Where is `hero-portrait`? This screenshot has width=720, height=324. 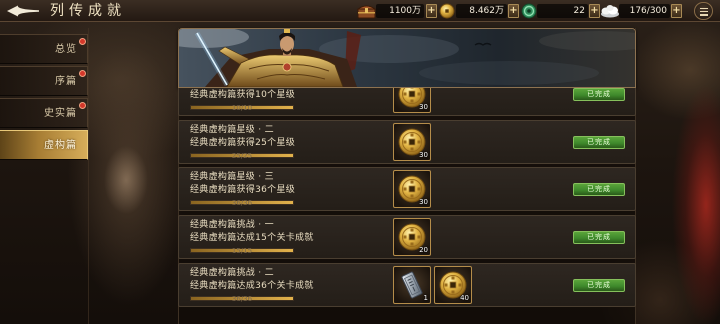 hero-portrait is located at coordinates (407, 58).